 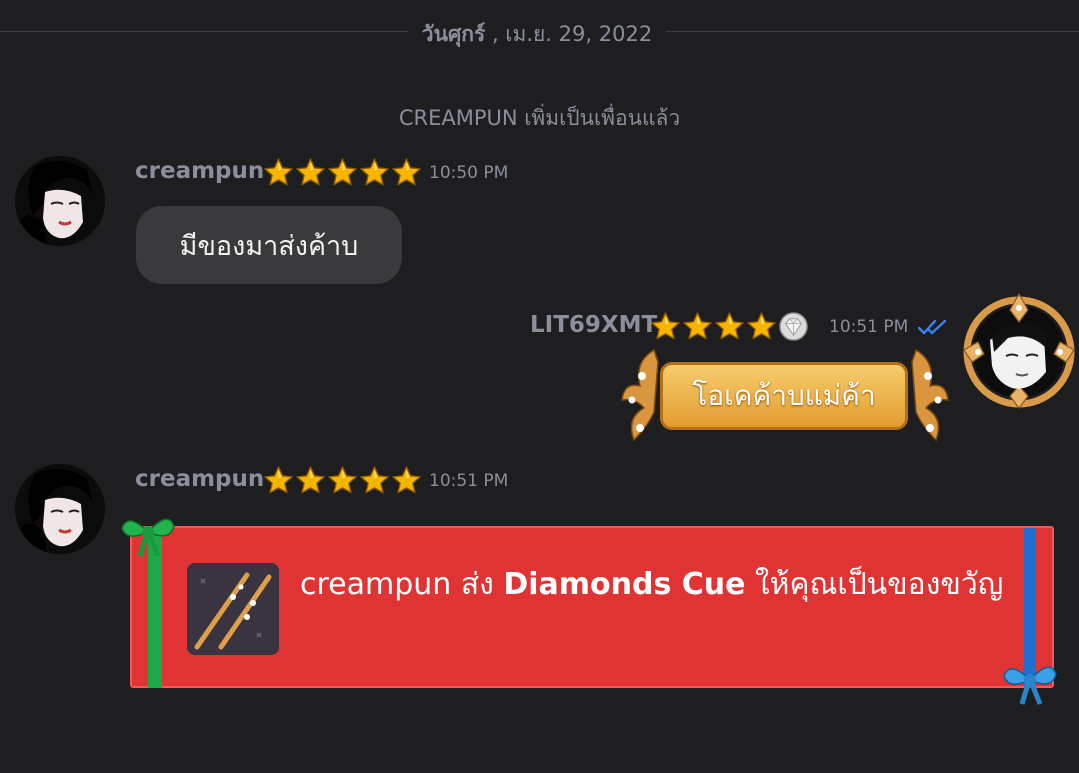 What do you see at coordinates (402, 584) in the screenshot?
I see `gift-prefix: creampun ส่ง` at bounding box center [402, 584].